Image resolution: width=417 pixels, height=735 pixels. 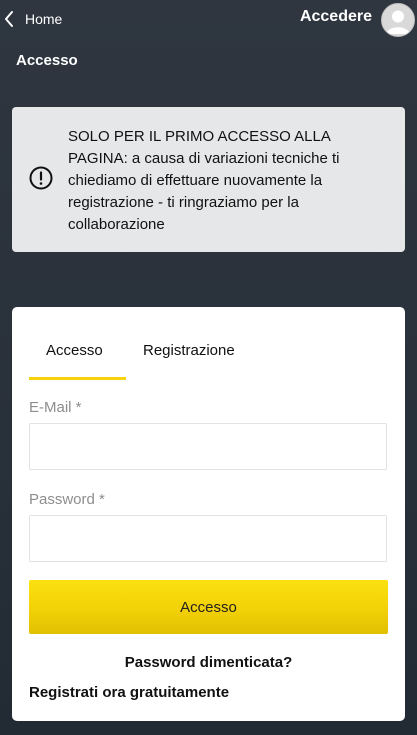 I want to click on alert-circle-icon, so click(x=41, y=178).